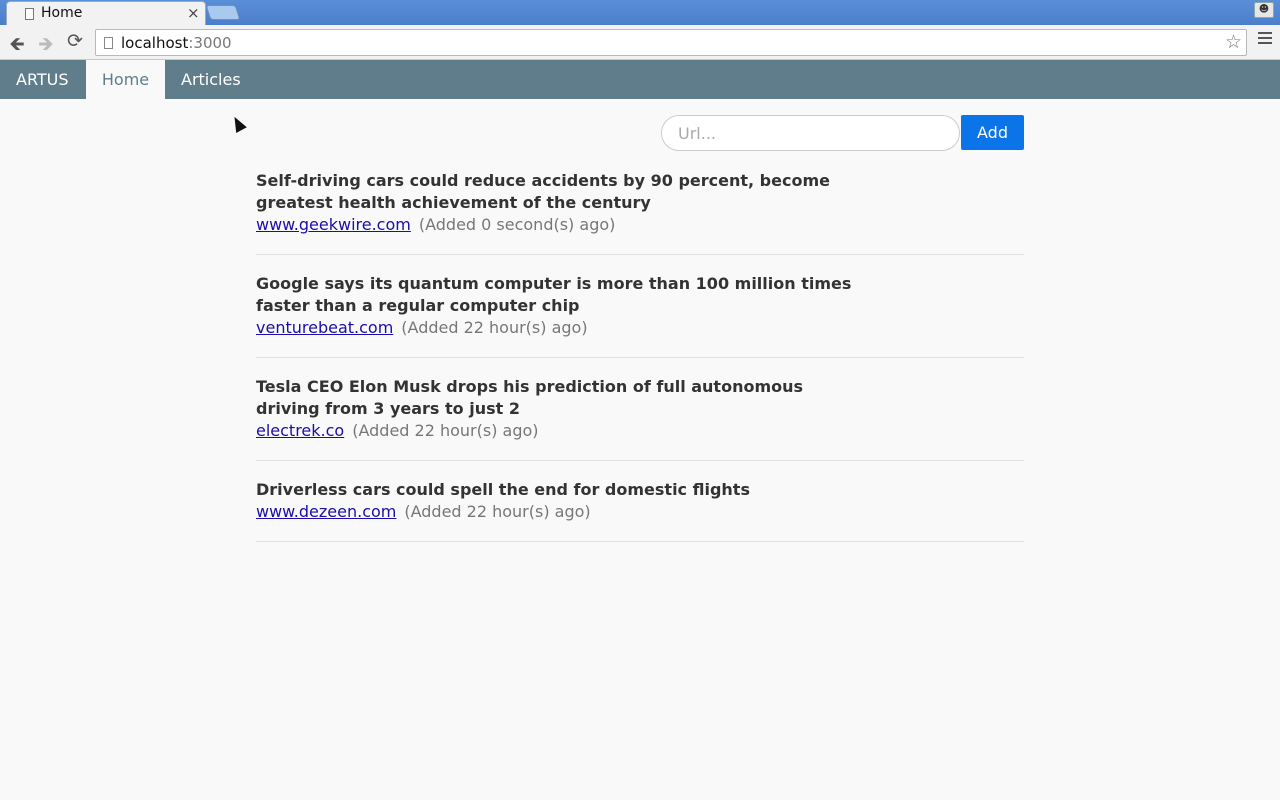  I want to click on article-meta: www.geekwire.com (Added 0 second(s) ago), so click(640, 225).